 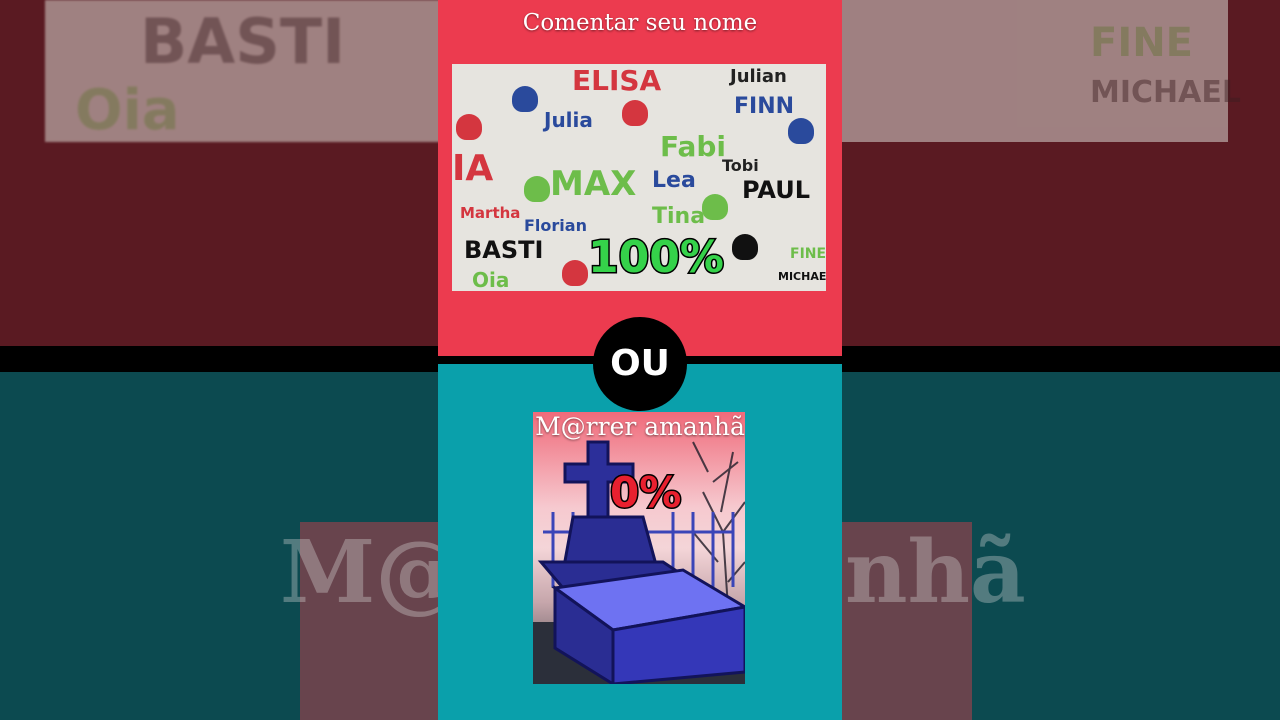 I want to click on option-a-title: Comentar seu nome, so click(x=640, y=23).